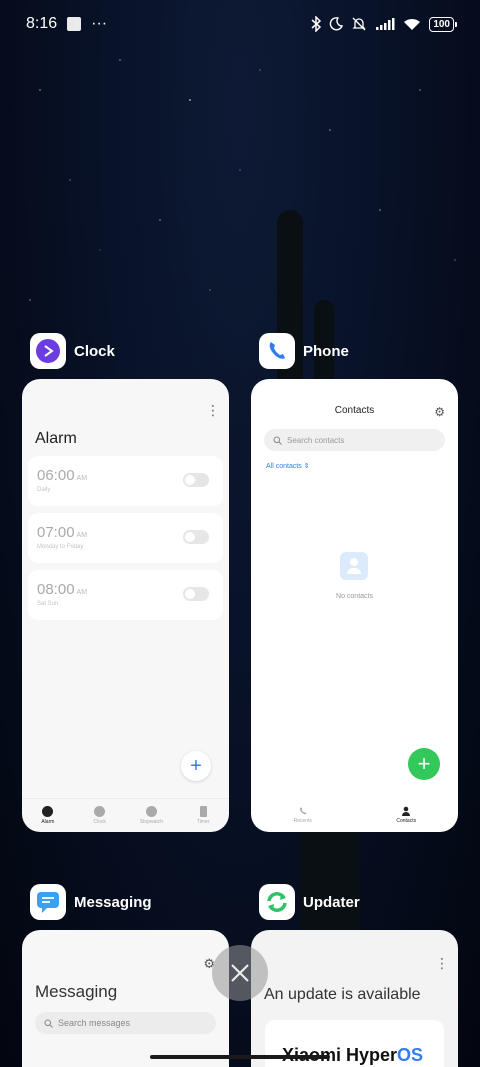 Image resolution: width=480 pixels, height=1067 pixels. Describe the element at coordinates (284, 466) in the screenshot. I see `contacts-filter-label: All contacts` at that location.